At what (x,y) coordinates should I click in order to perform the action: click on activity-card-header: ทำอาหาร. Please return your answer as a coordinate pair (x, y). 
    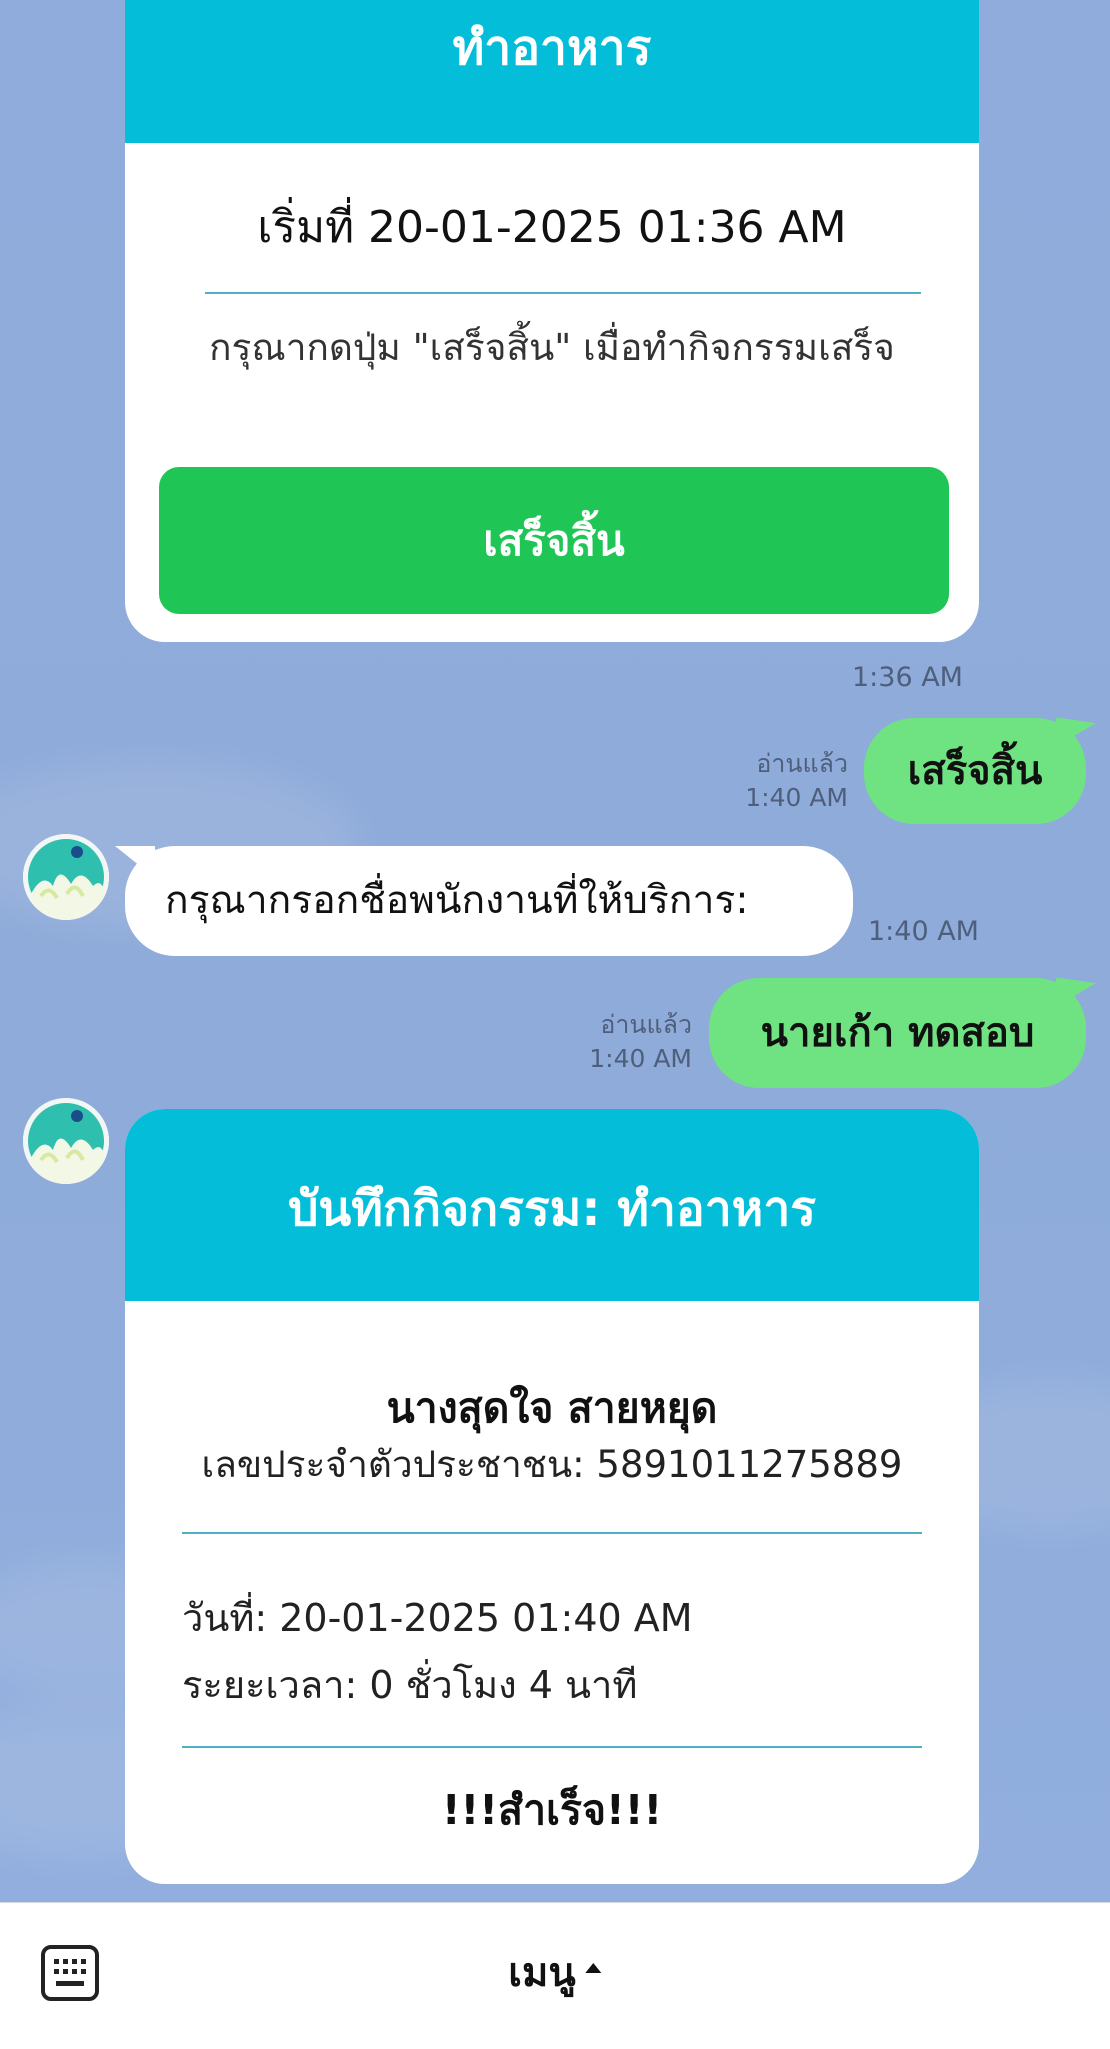
    Looking at the image, I should click on (552, 71).